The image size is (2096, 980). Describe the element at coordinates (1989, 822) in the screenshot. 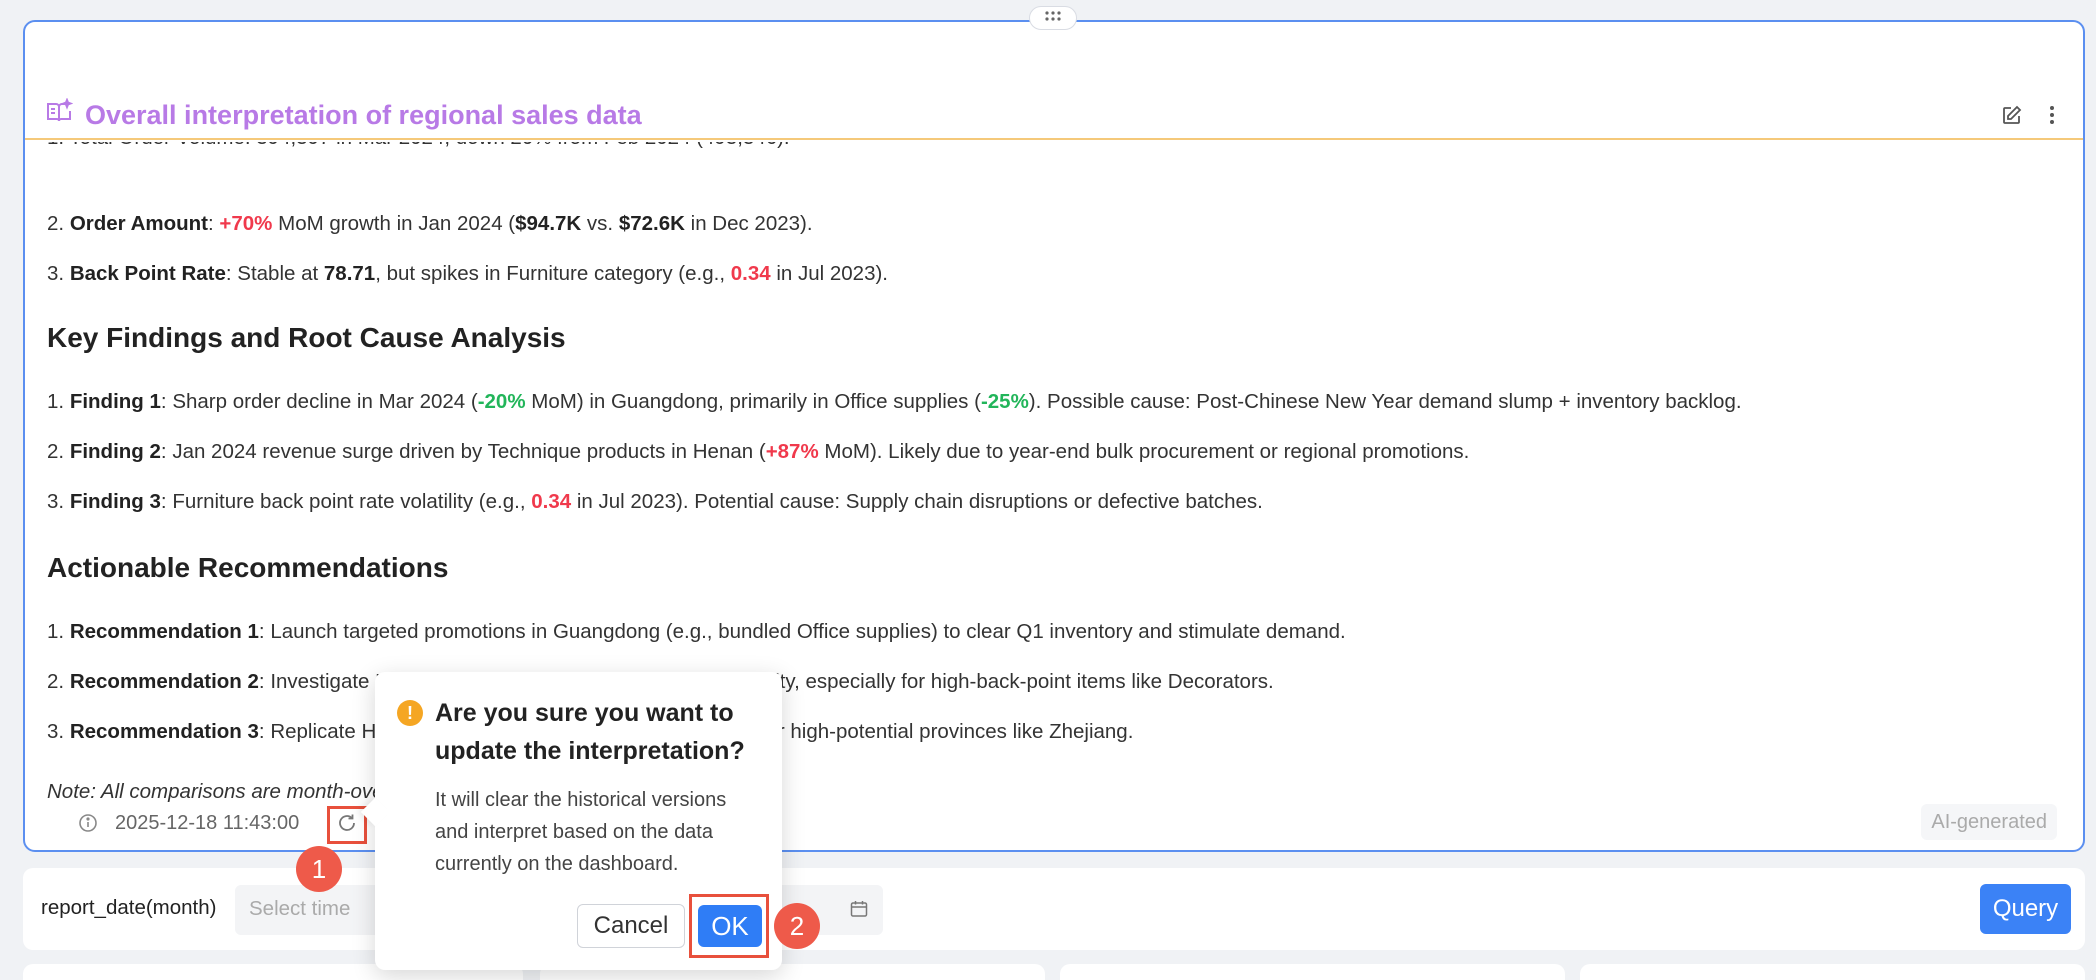

I see `ai-generated-badge: AI-generated` at that location.